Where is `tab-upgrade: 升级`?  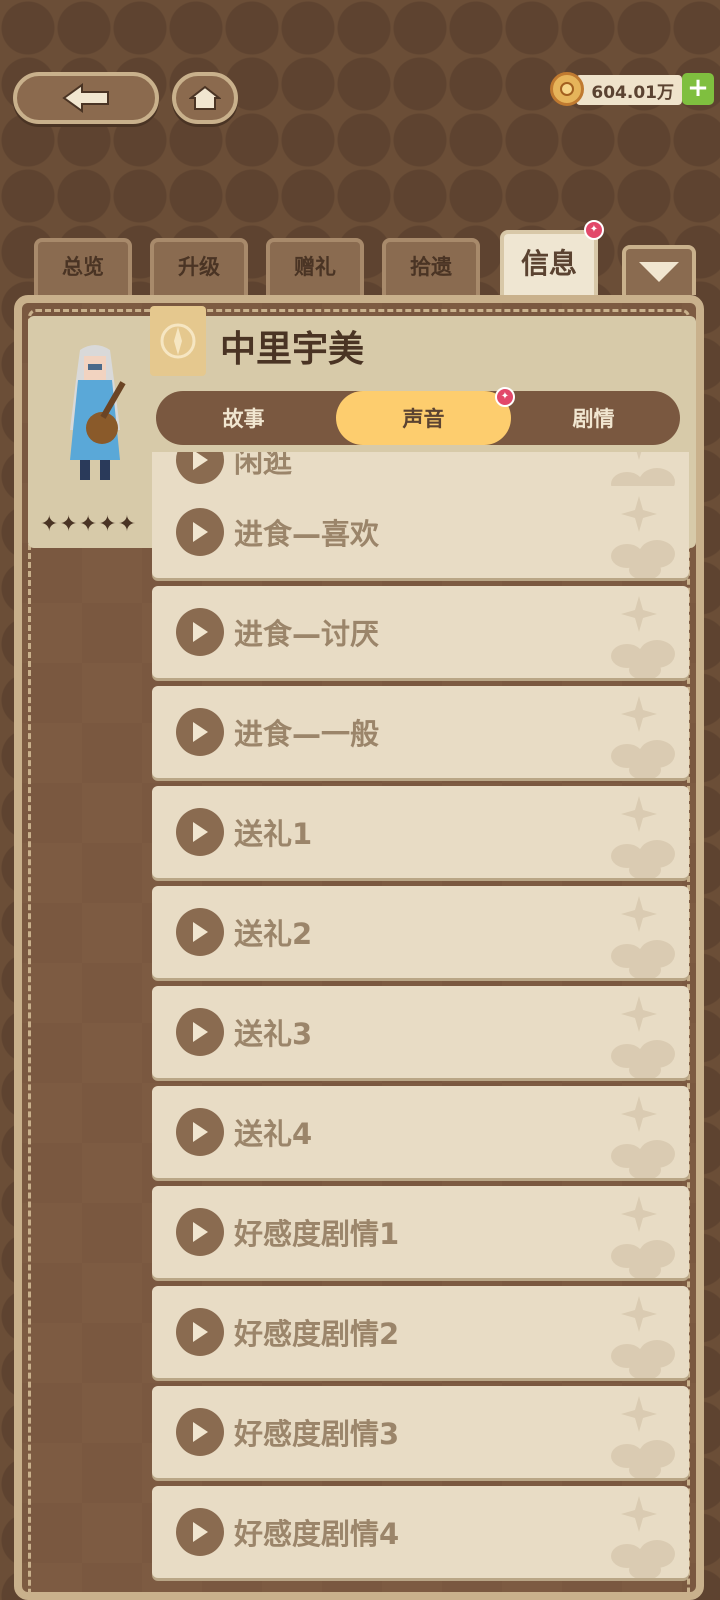
tab-upgrade: 升级 is located at coordinates (199, 267).